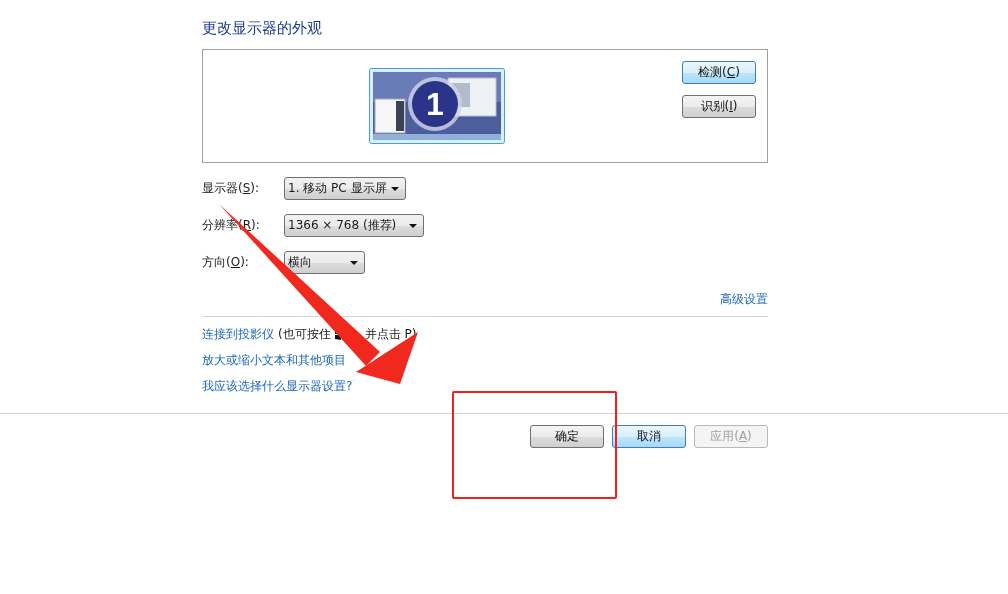 This screenshot has height=594, width=1008. I want to click on dropdown: 1366 × 768 (推荐), so click(354, 225).